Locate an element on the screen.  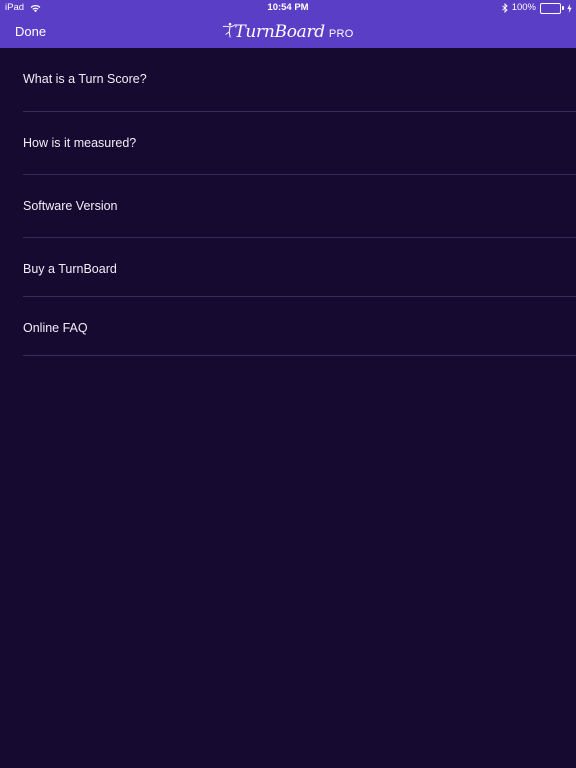
charging-icon is located at coordinates (569, 8).